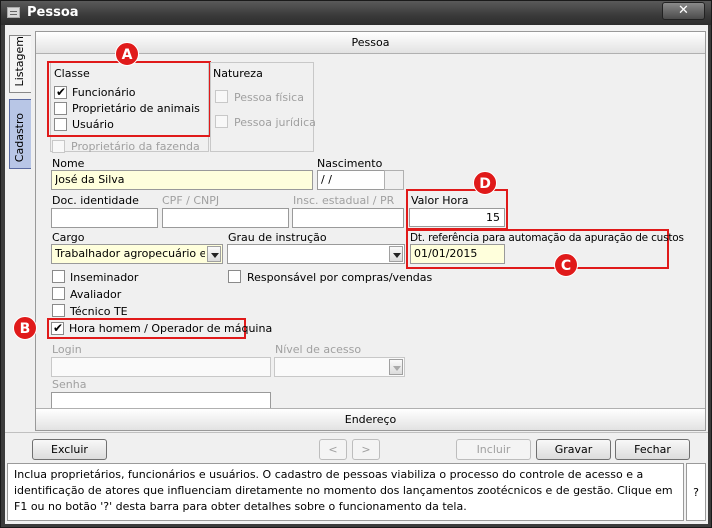 This screenshot has height=528, width=712. What do you see at coordinates (69, 384) in the screenshot?
I see `senha-label: Senha` at bounding box center [69, 384].